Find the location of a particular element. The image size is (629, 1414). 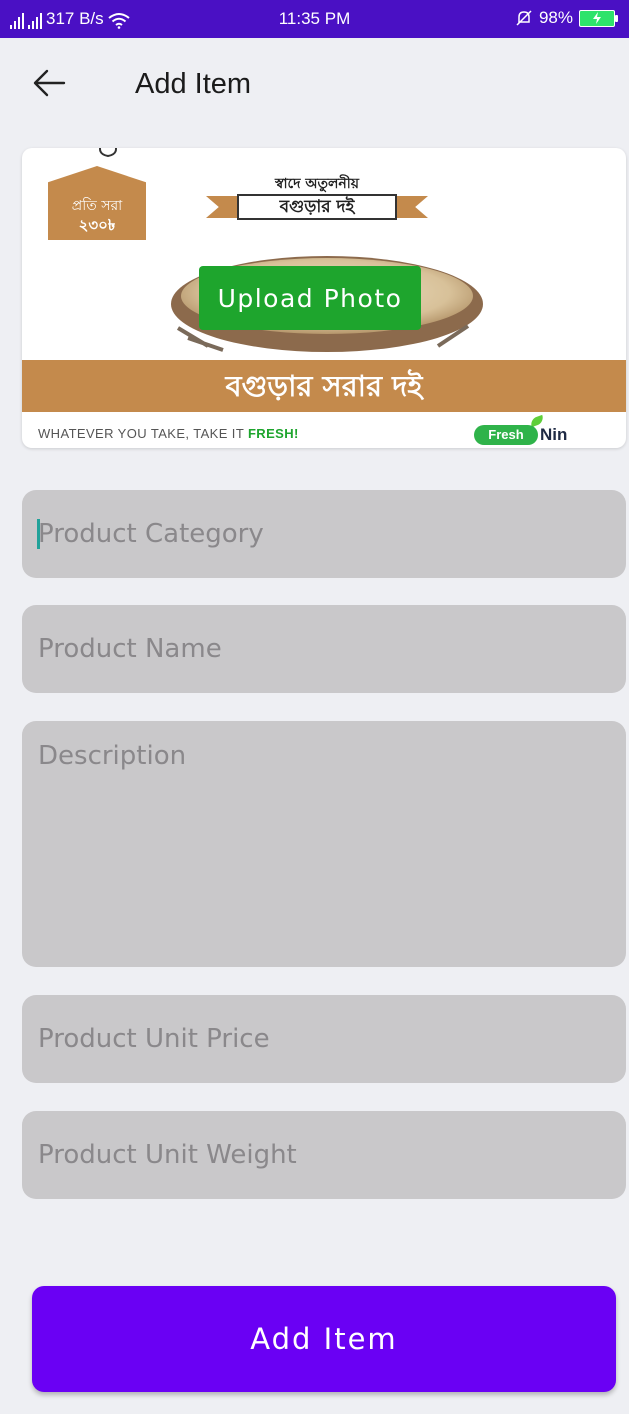

back-button is located at coordinates (56, 86).